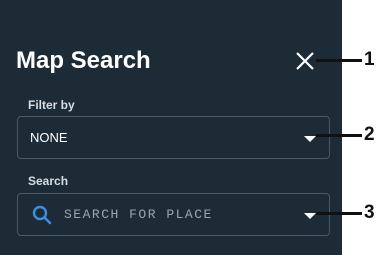 This screenshot has height=255, width=378. Describe the element at coordinates (369, 134) in the screenshot. I see `callout-number-2: 2` at that location.